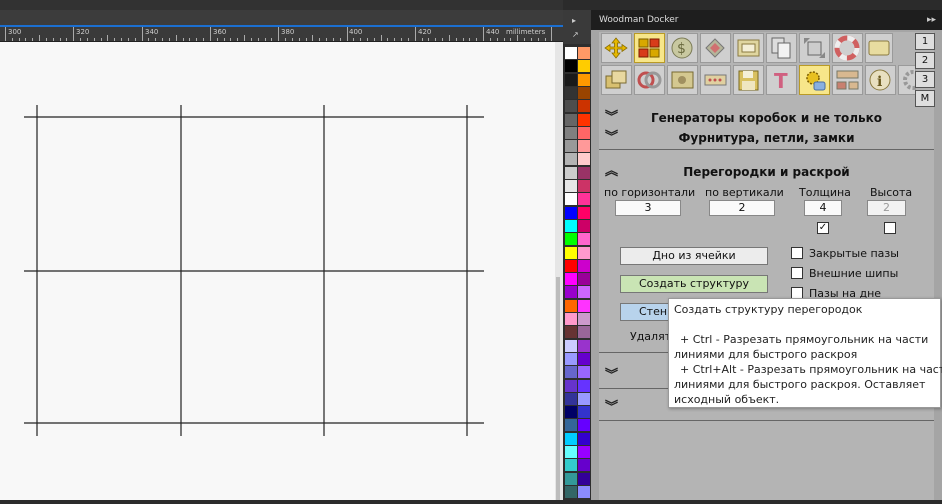  Describe the element at coordinates (574, 20) in the screenshot. I see `palette-arrow-icon: ▸` at that location.